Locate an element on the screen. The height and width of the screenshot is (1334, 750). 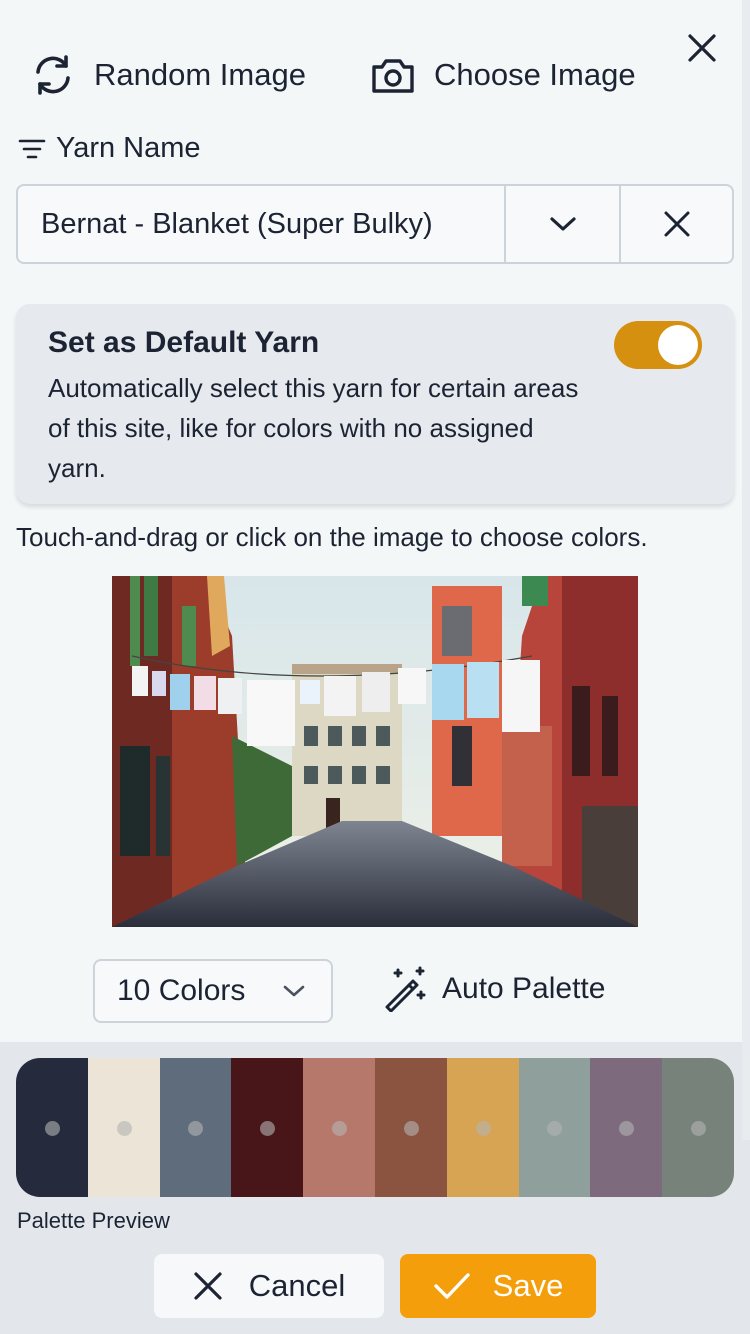
camera-icon is located at coordinates (393, 76).